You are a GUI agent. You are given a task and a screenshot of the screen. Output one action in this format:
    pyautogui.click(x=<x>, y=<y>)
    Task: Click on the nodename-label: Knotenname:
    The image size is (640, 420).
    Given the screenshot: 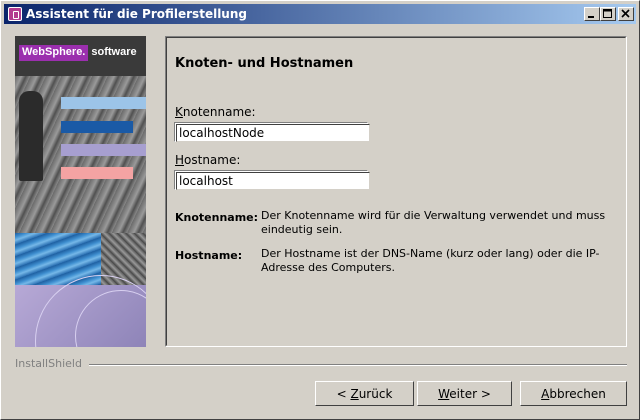 What is the action you would take?
    pyautogui.click(x=215, y=112)
    